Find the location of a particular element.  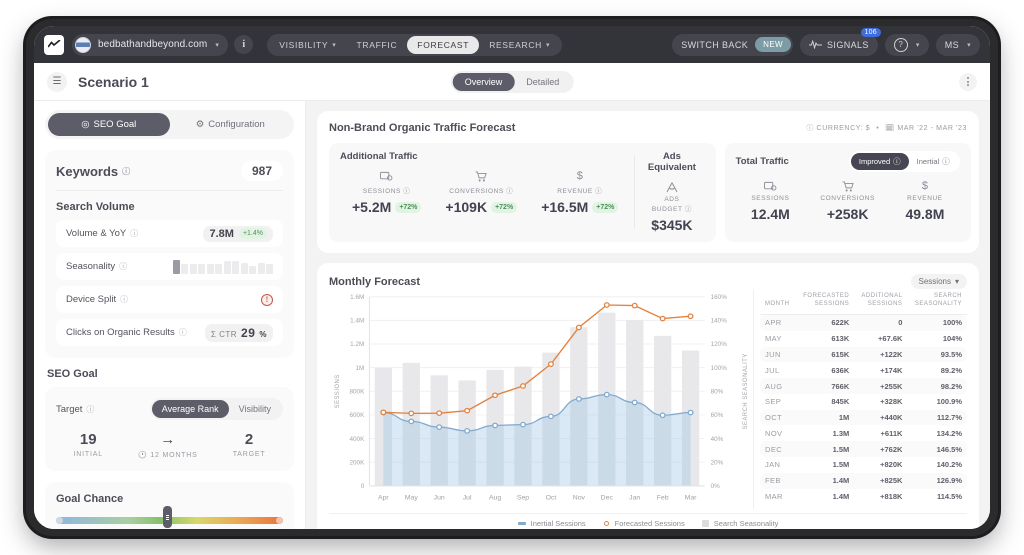

table-row: JAN 1.5M +820K 140.2% is located at coordinates (863, 465).